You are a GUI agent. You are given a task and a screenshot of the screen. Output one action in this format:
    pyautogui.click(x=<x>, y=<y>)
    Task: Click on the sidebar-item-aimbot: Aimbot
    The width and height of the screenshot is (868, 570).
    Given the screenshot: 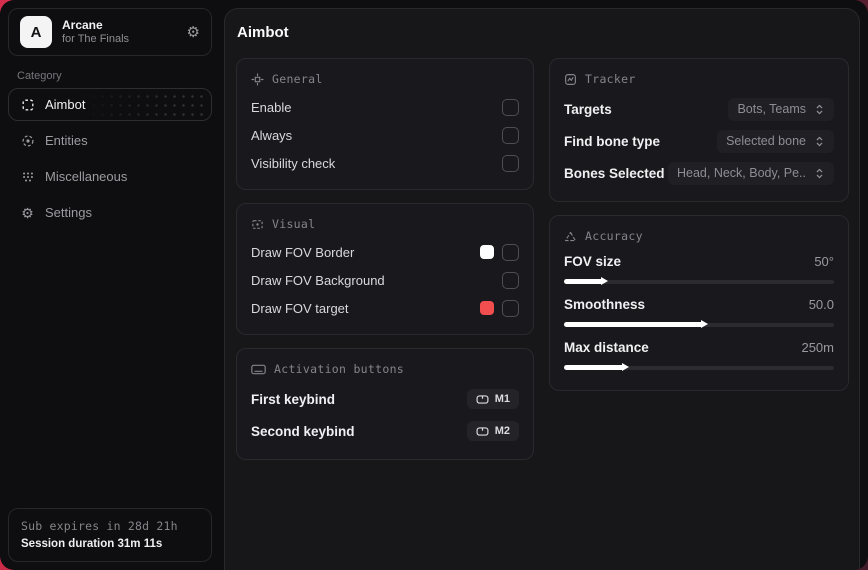 What is the action you would take?
    pyautogui.click(x=110, y=104)
    